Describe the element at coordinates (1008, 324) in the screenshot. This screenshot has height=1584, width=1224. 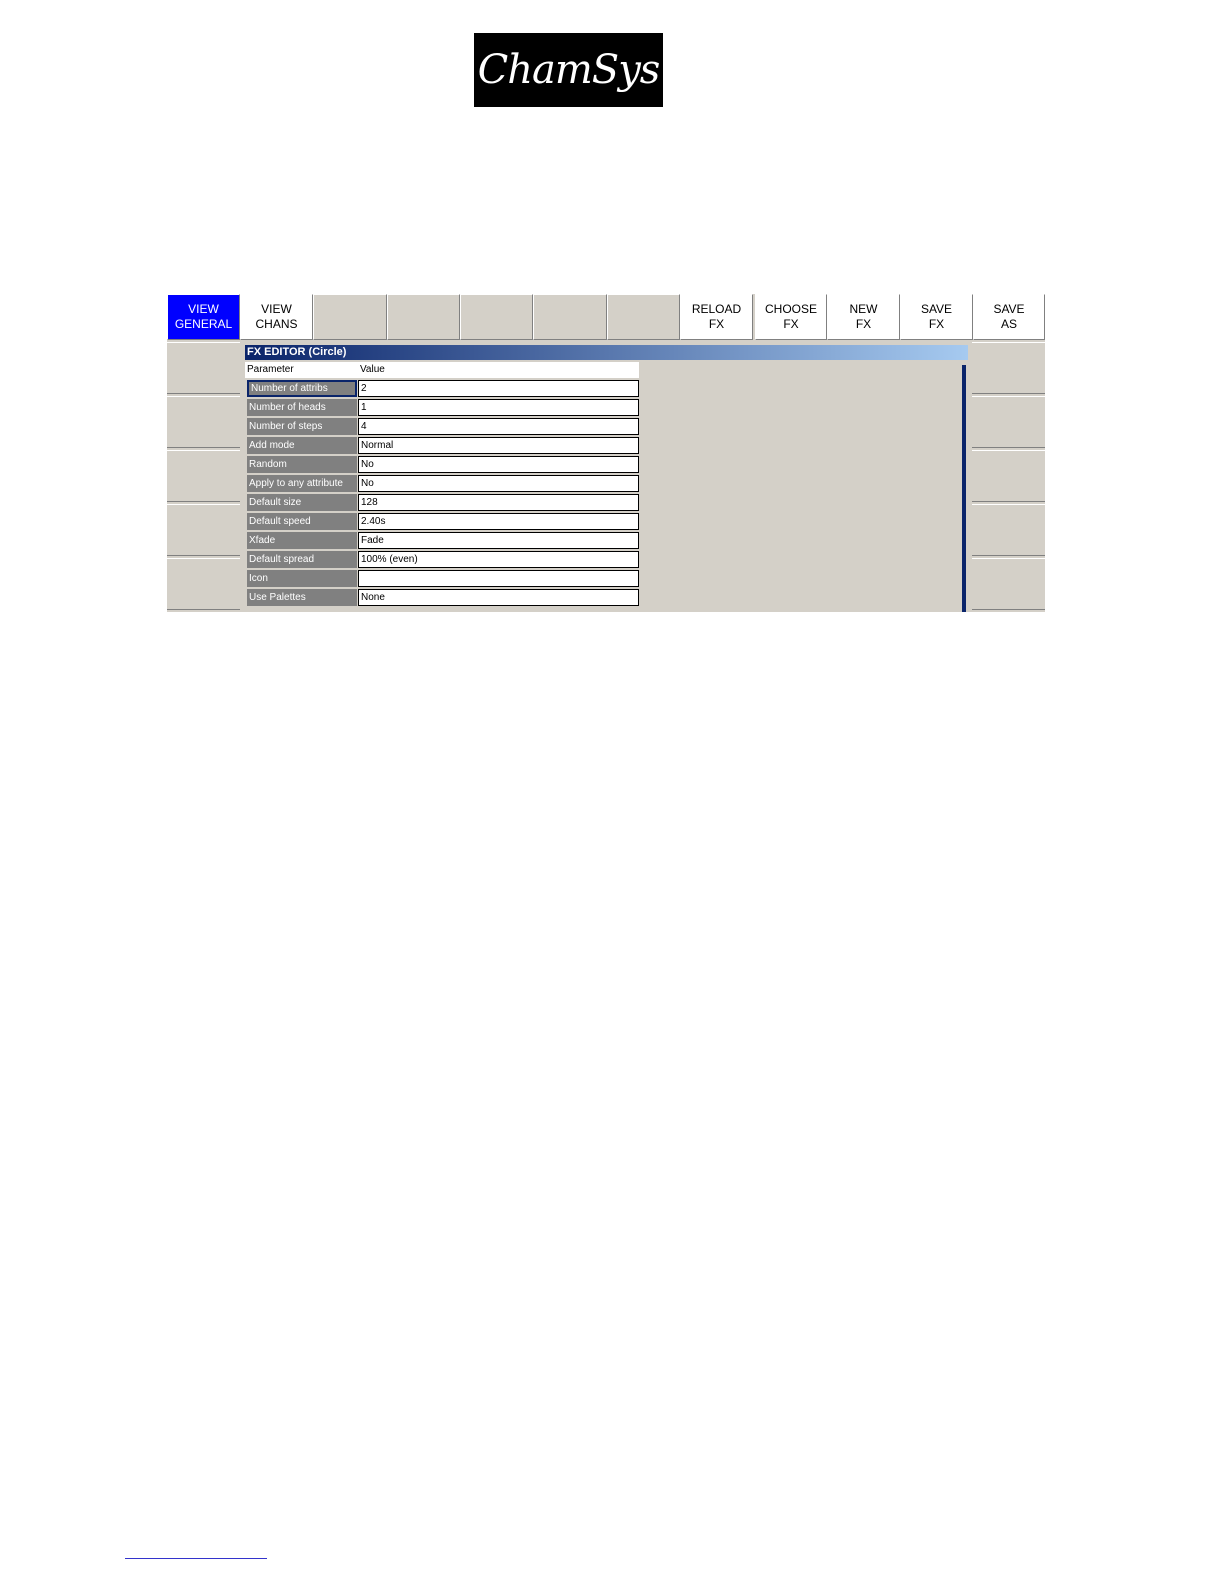
I see `softkey-label-line2: AS` at that location.